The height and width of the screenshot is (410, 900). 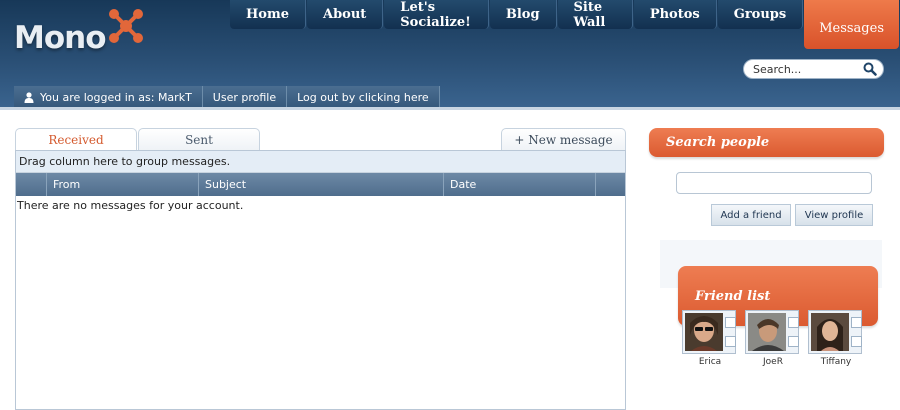 I want to click on column-from: From, so click(x=123, y=184).